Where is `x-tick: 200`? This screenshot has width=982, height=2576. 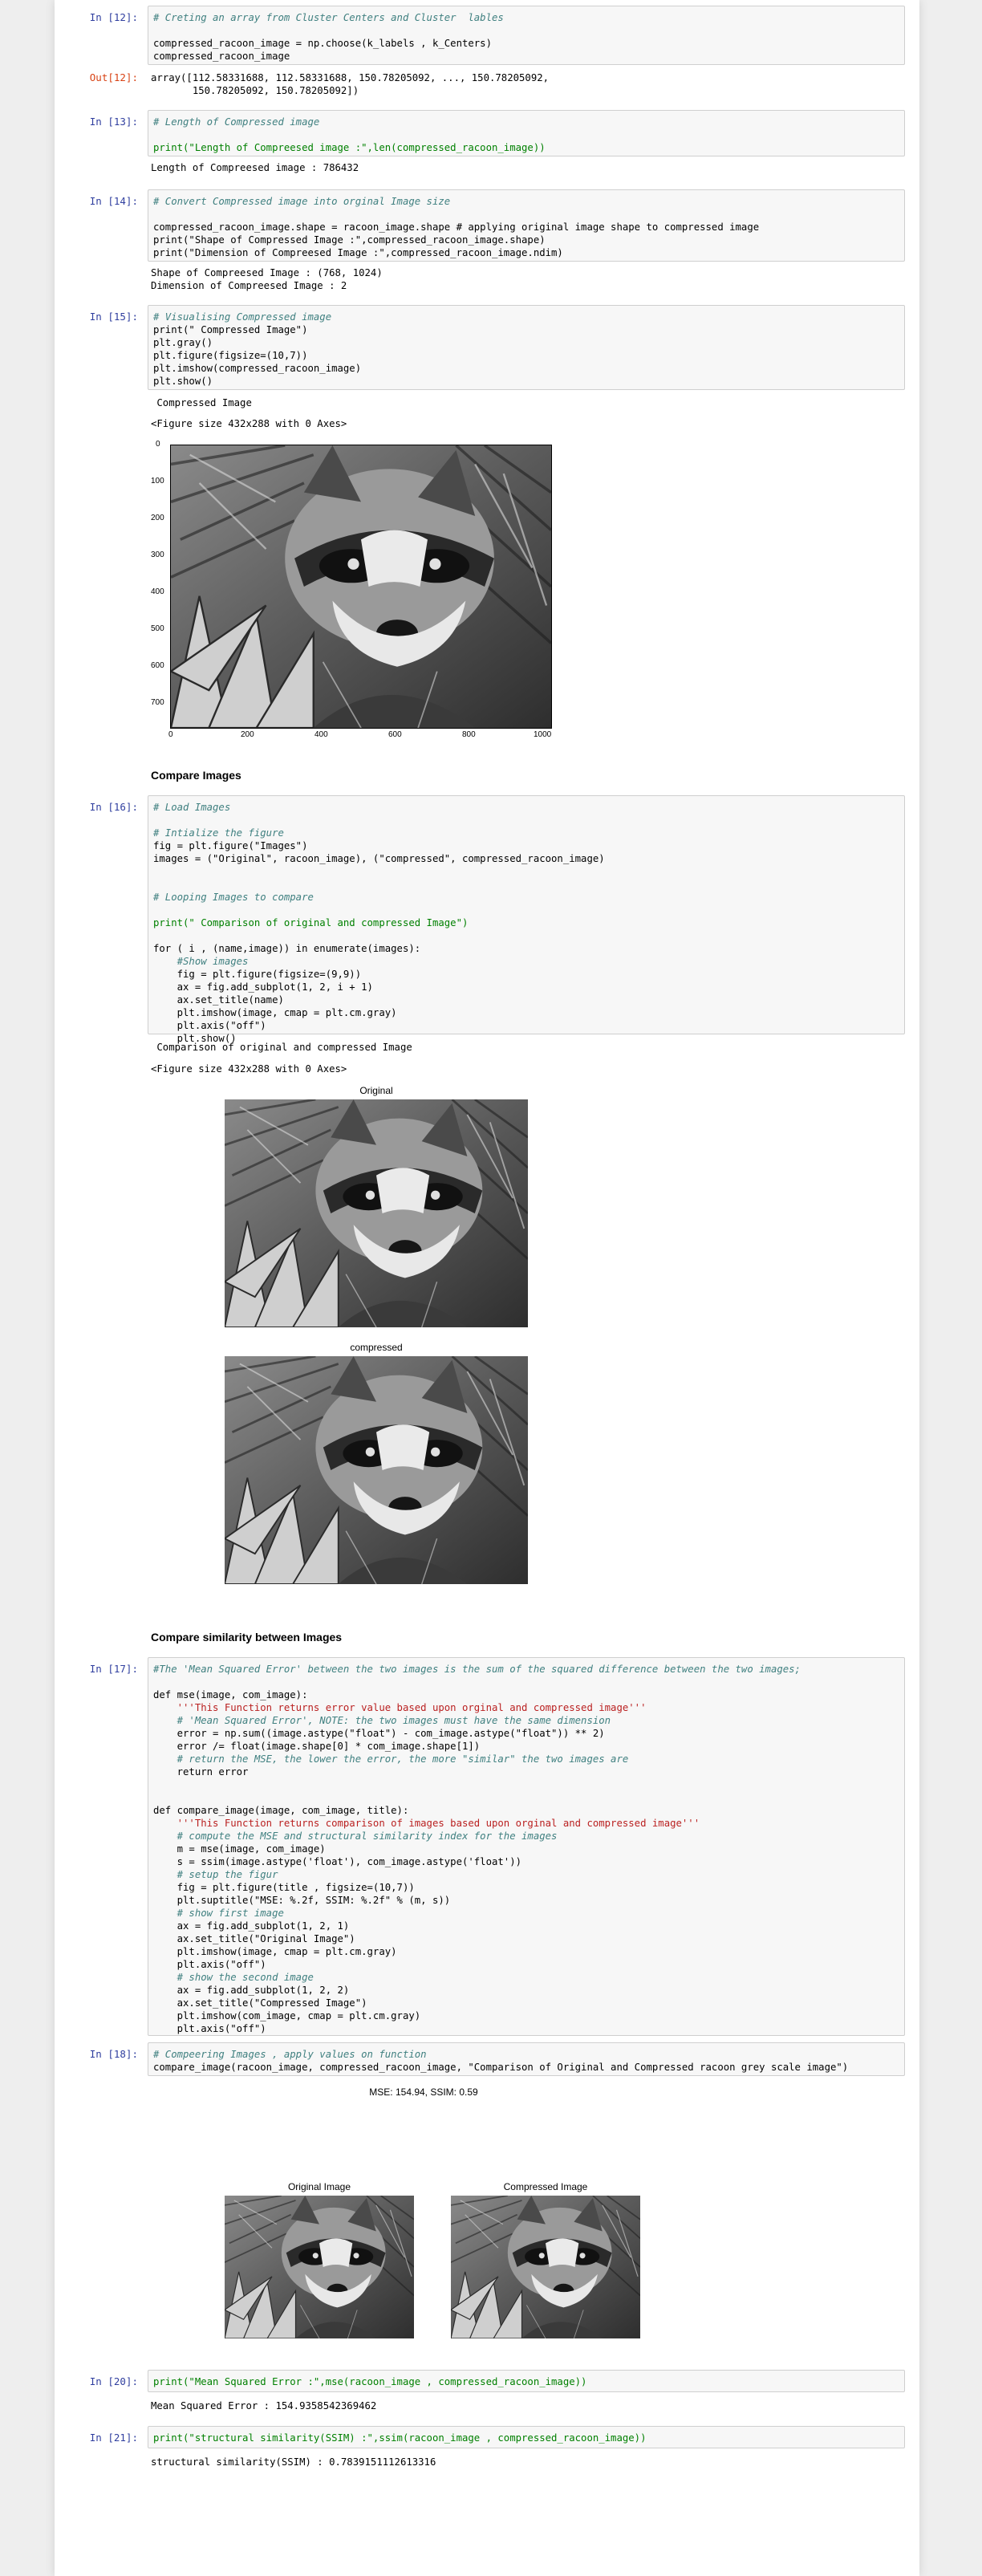
x-tick: 200 is located at coordinates (248, 735).